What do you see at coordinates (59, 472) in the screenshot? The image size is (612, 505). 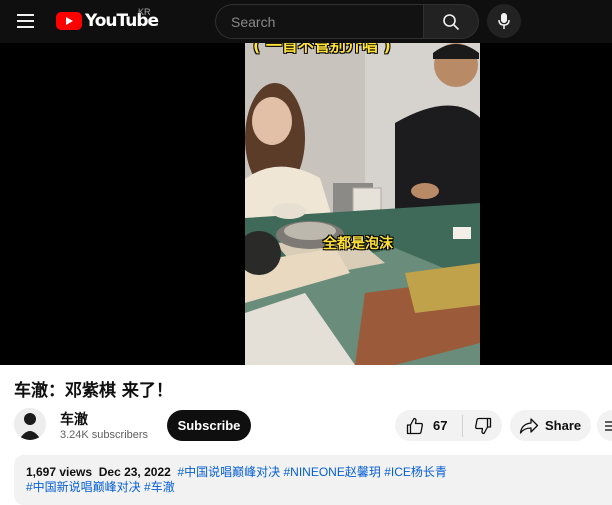 I see `view-count: 1,697 views` at bounding box center [59, 472].